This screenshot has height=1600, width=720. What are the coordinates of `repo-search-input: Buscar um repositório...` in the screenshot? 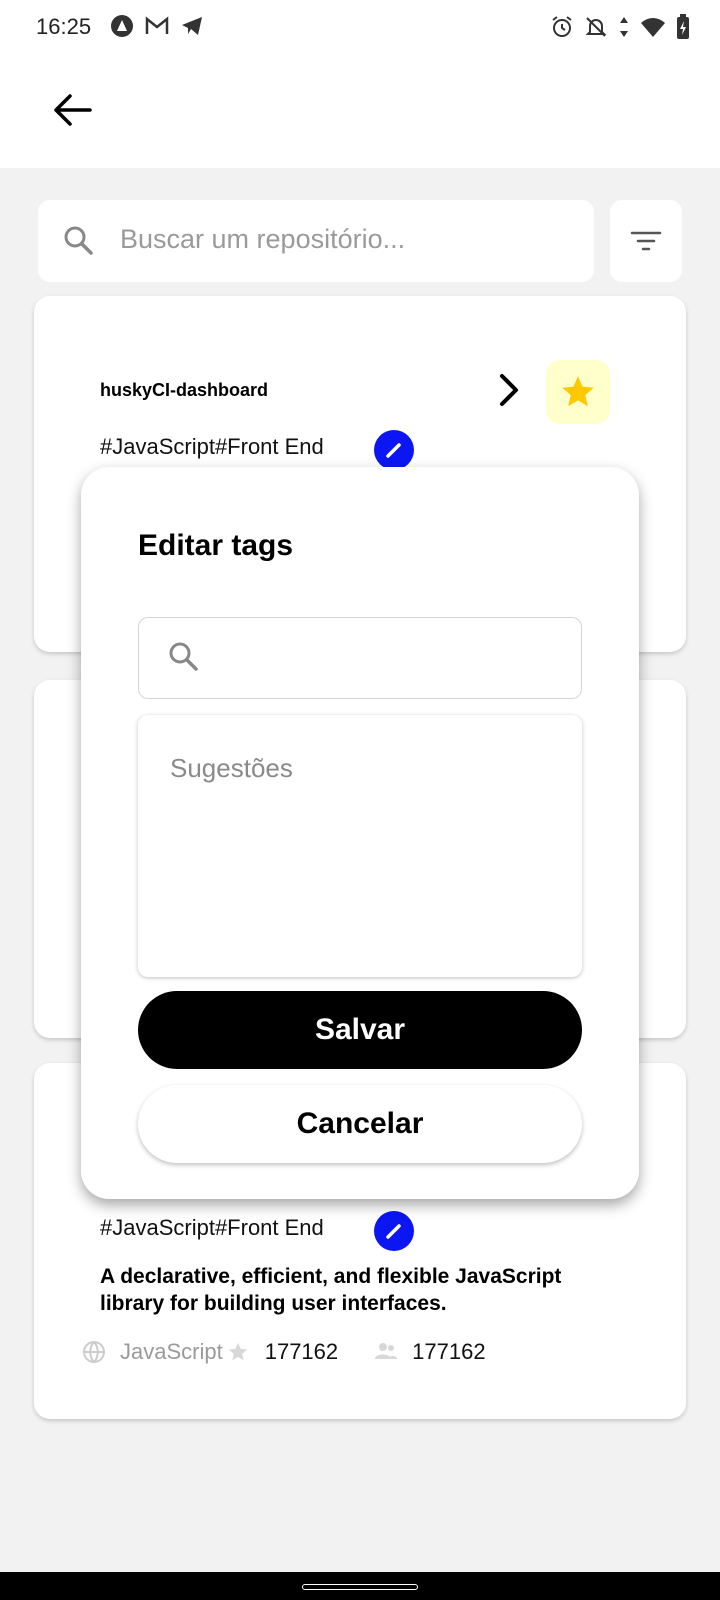 It's located at (316, 241).